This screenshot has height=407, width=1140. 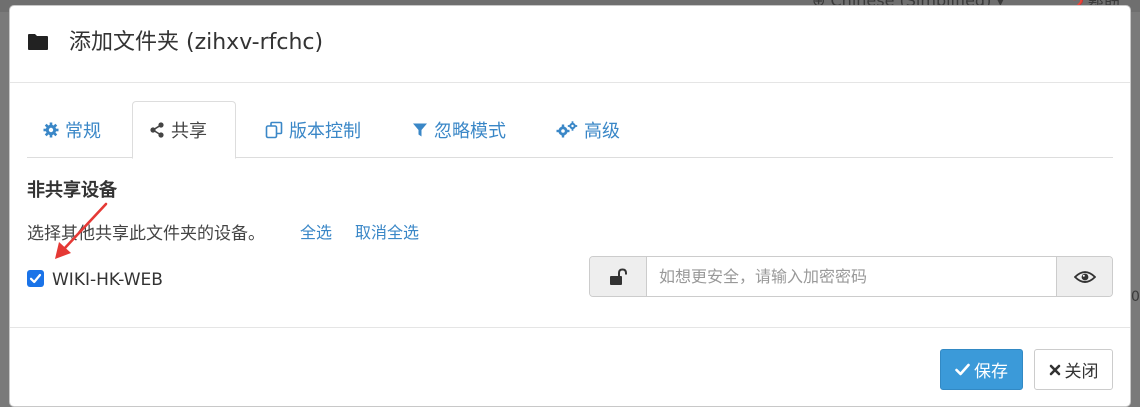 I want to click on encryption-password-input, so click(x=851, y=276).